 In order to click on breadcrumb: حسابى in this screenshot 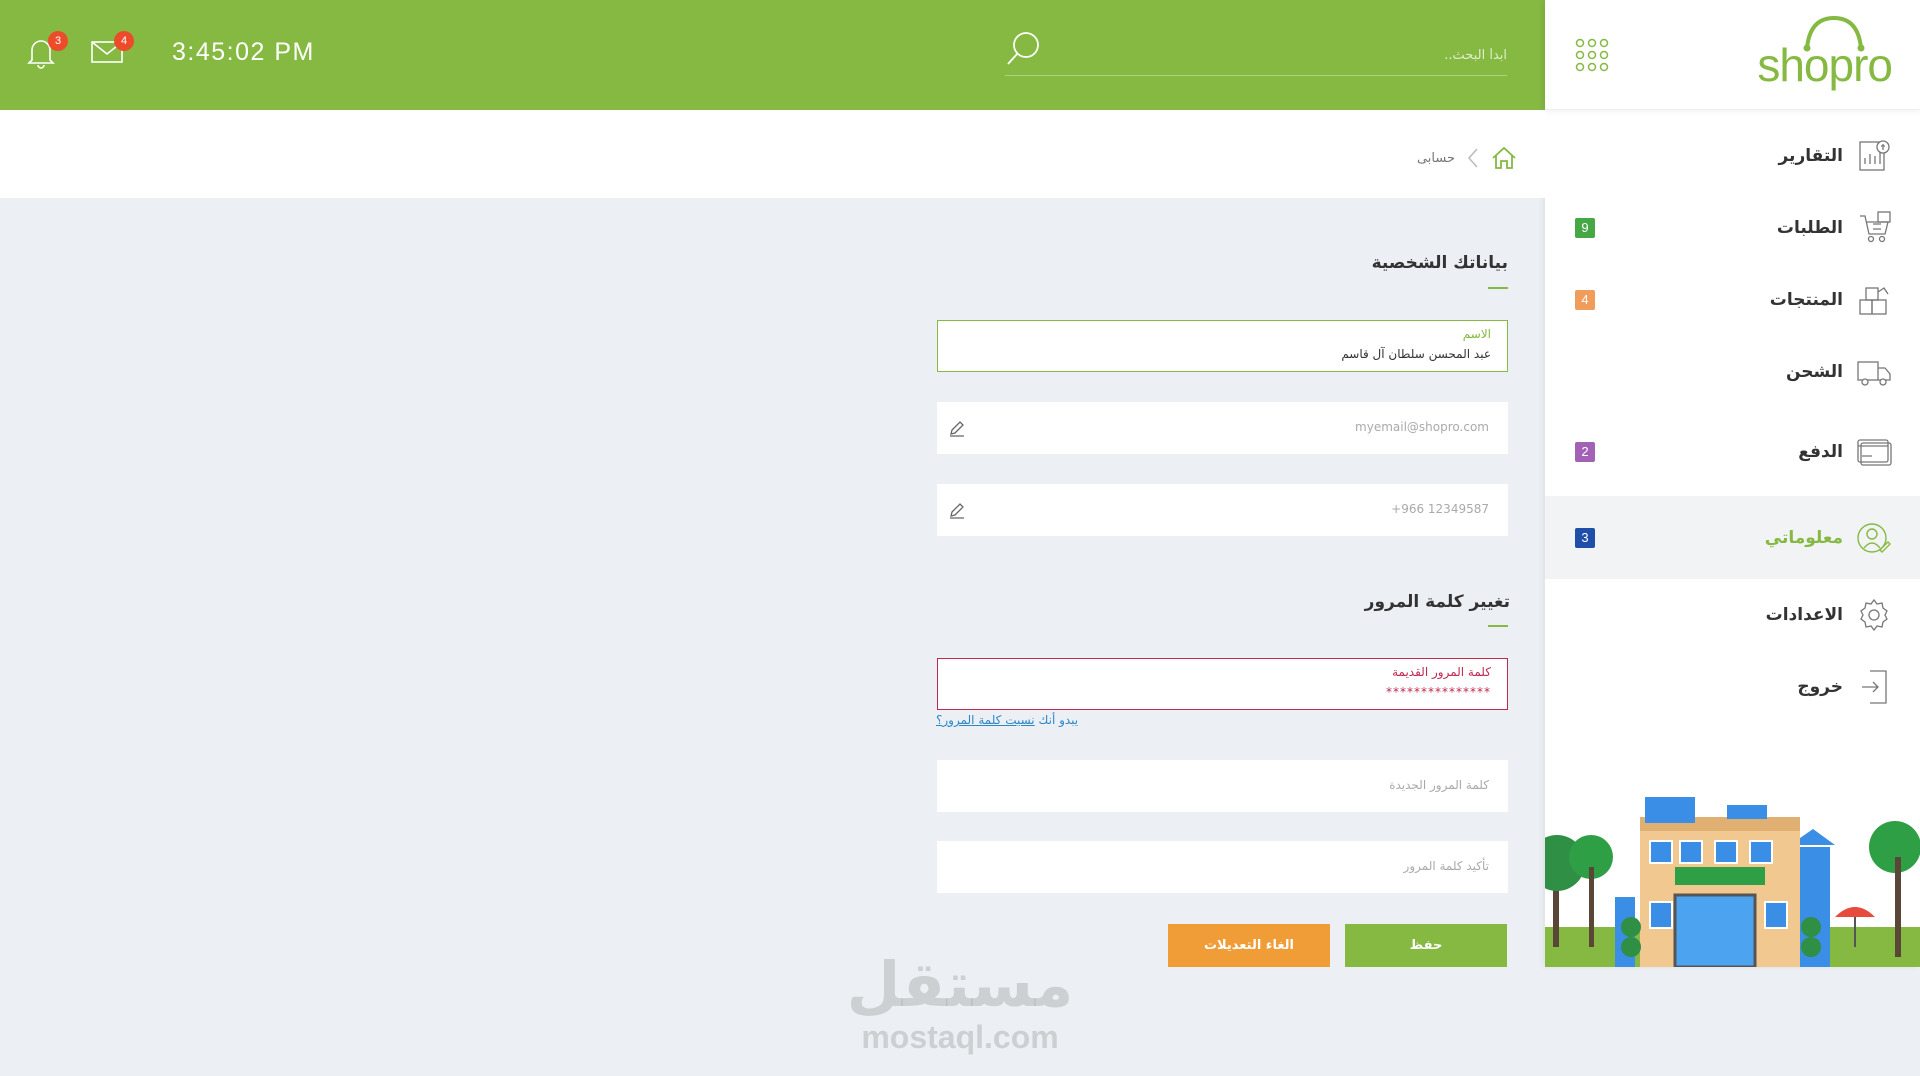, I will do `click(1467, 158)`.